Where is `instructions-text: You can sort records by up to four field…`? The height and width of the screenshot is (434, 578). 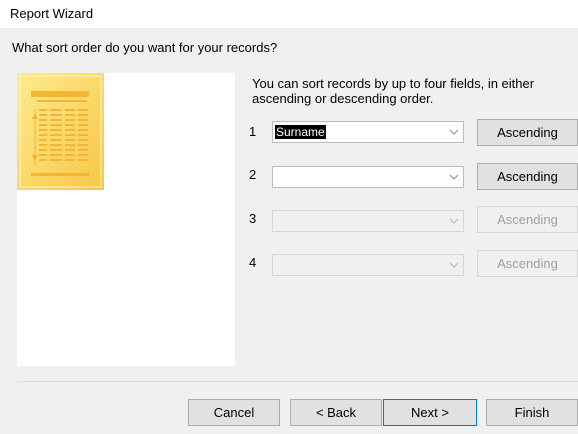 instructions-text: You can sort records by up to four field… is located at coordinates (393, 91).